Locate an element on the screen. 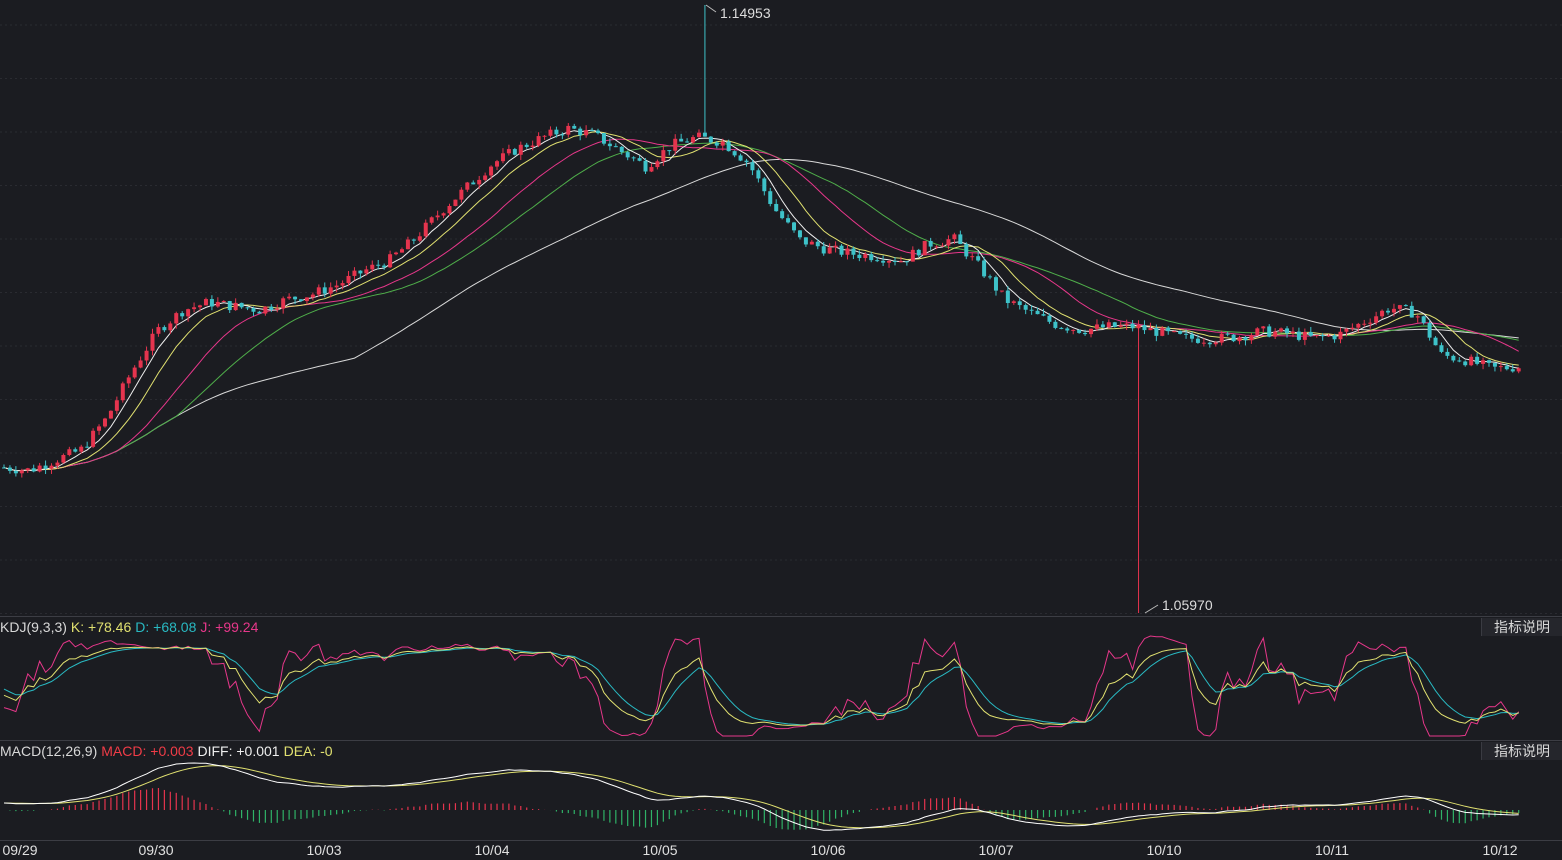 Image resolution: width=1562 pixels, height=860 pixels. macd-help-button: 指标说明 is located at coordinates (1521, 751).